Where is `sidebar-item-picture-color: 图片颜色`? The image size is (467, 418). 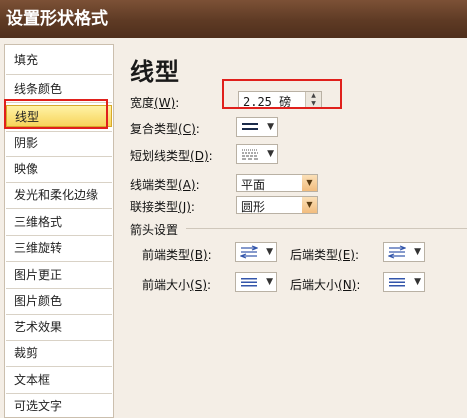
sidebar-item-picture-color: 图片颜色 is located at coordinates (59, 301).